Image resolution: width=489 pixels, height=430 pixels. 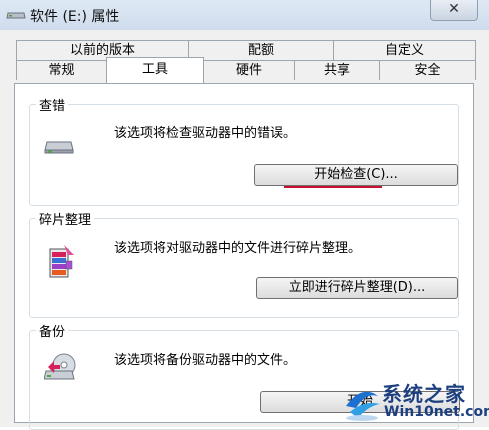 What do you see at coordinates (59, 148) in the screenshot?
I see `hard-drive-icon` at bounding box center [59, 148].